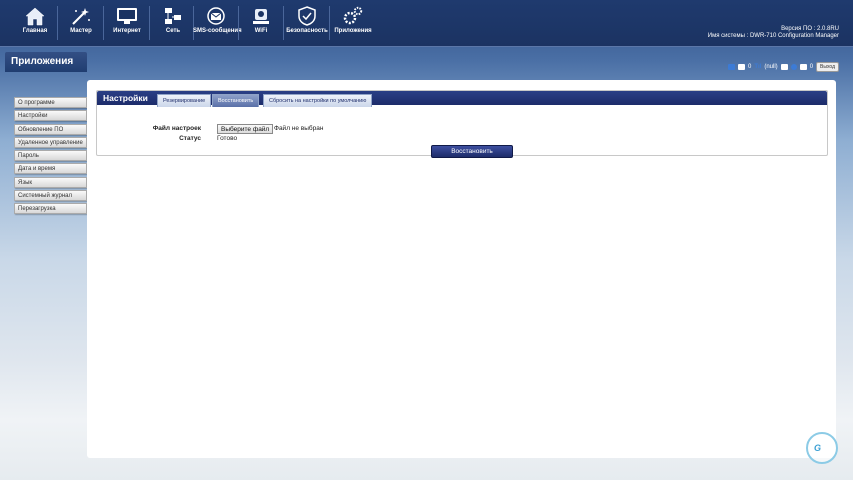 The height and width of the screenshot is (480, 853). What do you see at coordinates (173, 31) in the screenshot?
I see `nav-network-label: Сеть` at bounding box center [173, 31].